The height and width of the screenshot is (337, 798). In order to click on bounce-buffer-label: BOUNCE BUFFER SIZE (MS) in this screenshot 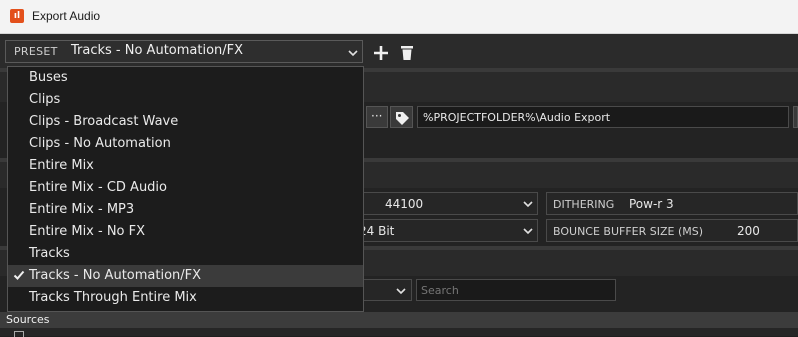, I will do `click(628, 231)`.